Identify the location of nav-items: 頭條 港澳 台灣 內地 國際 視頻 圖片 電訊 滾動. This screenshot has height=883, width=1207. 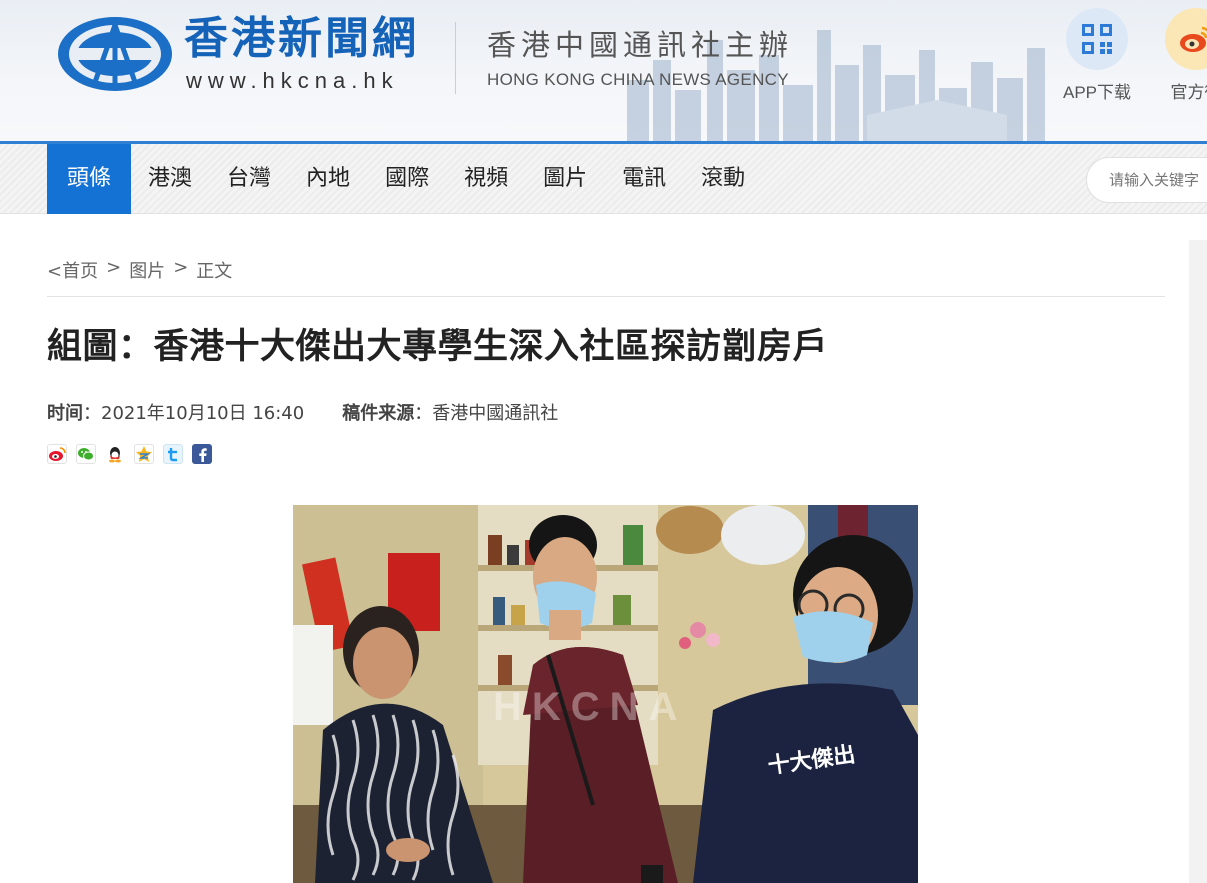
(405, 179).